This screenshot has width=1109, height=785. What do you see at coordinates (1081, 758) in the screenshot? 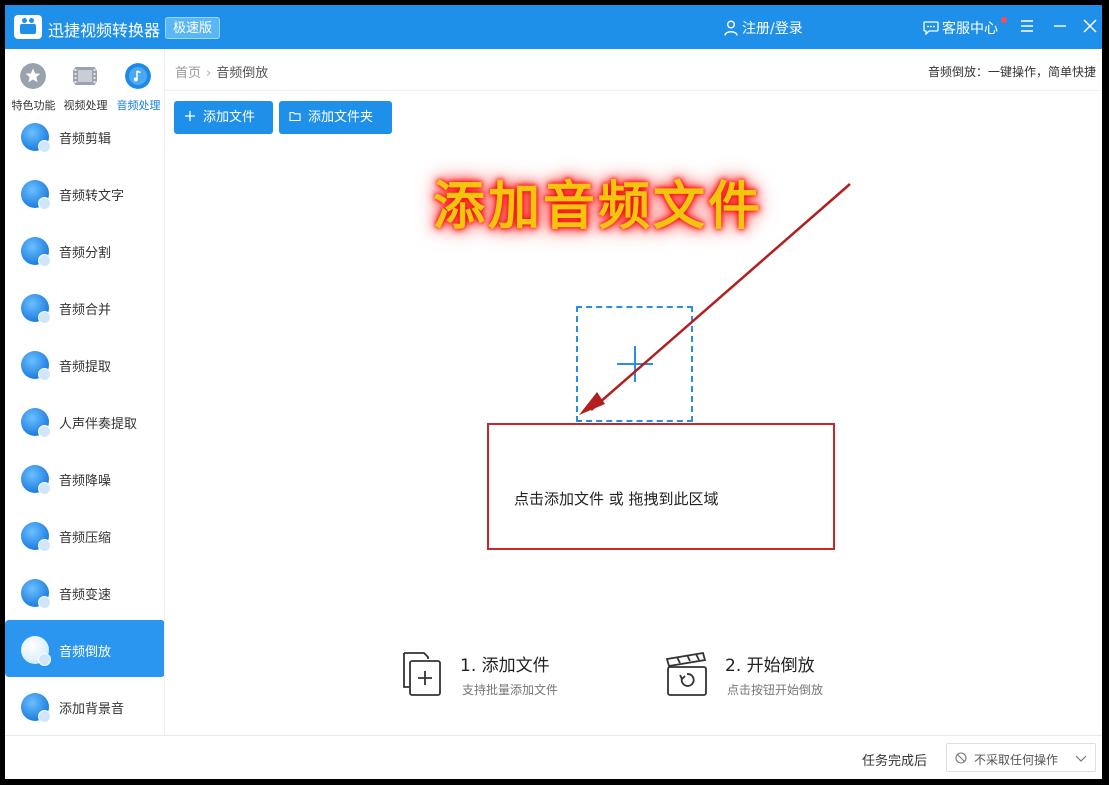
I see `chevron-down-icon` at bounding box center [1081, 758].